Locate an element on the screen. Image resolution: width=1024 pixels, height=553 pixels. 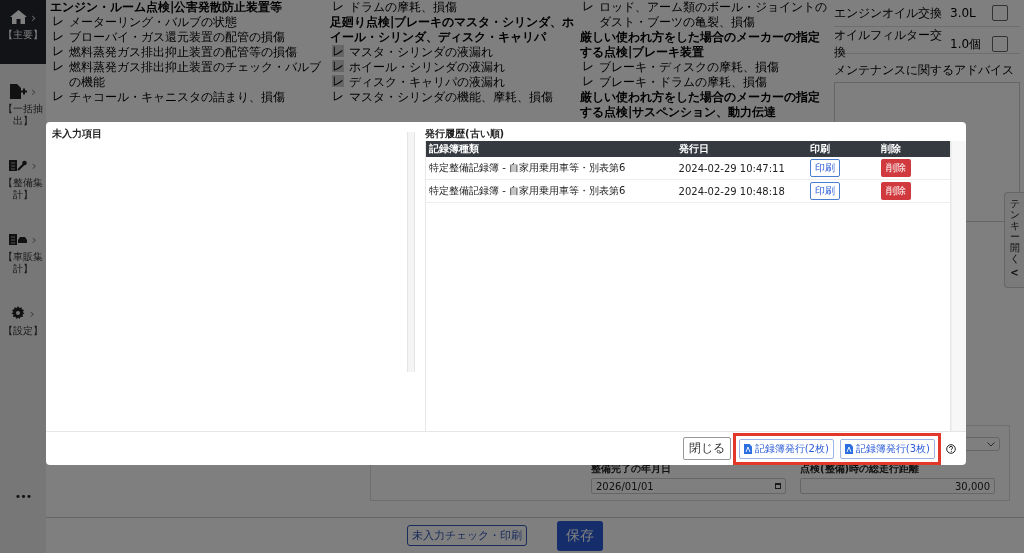
check-item-label: 燃料蒸発ガス排出抑止装置のチェック・バルブの機能 is located at coordinates (195, 75).